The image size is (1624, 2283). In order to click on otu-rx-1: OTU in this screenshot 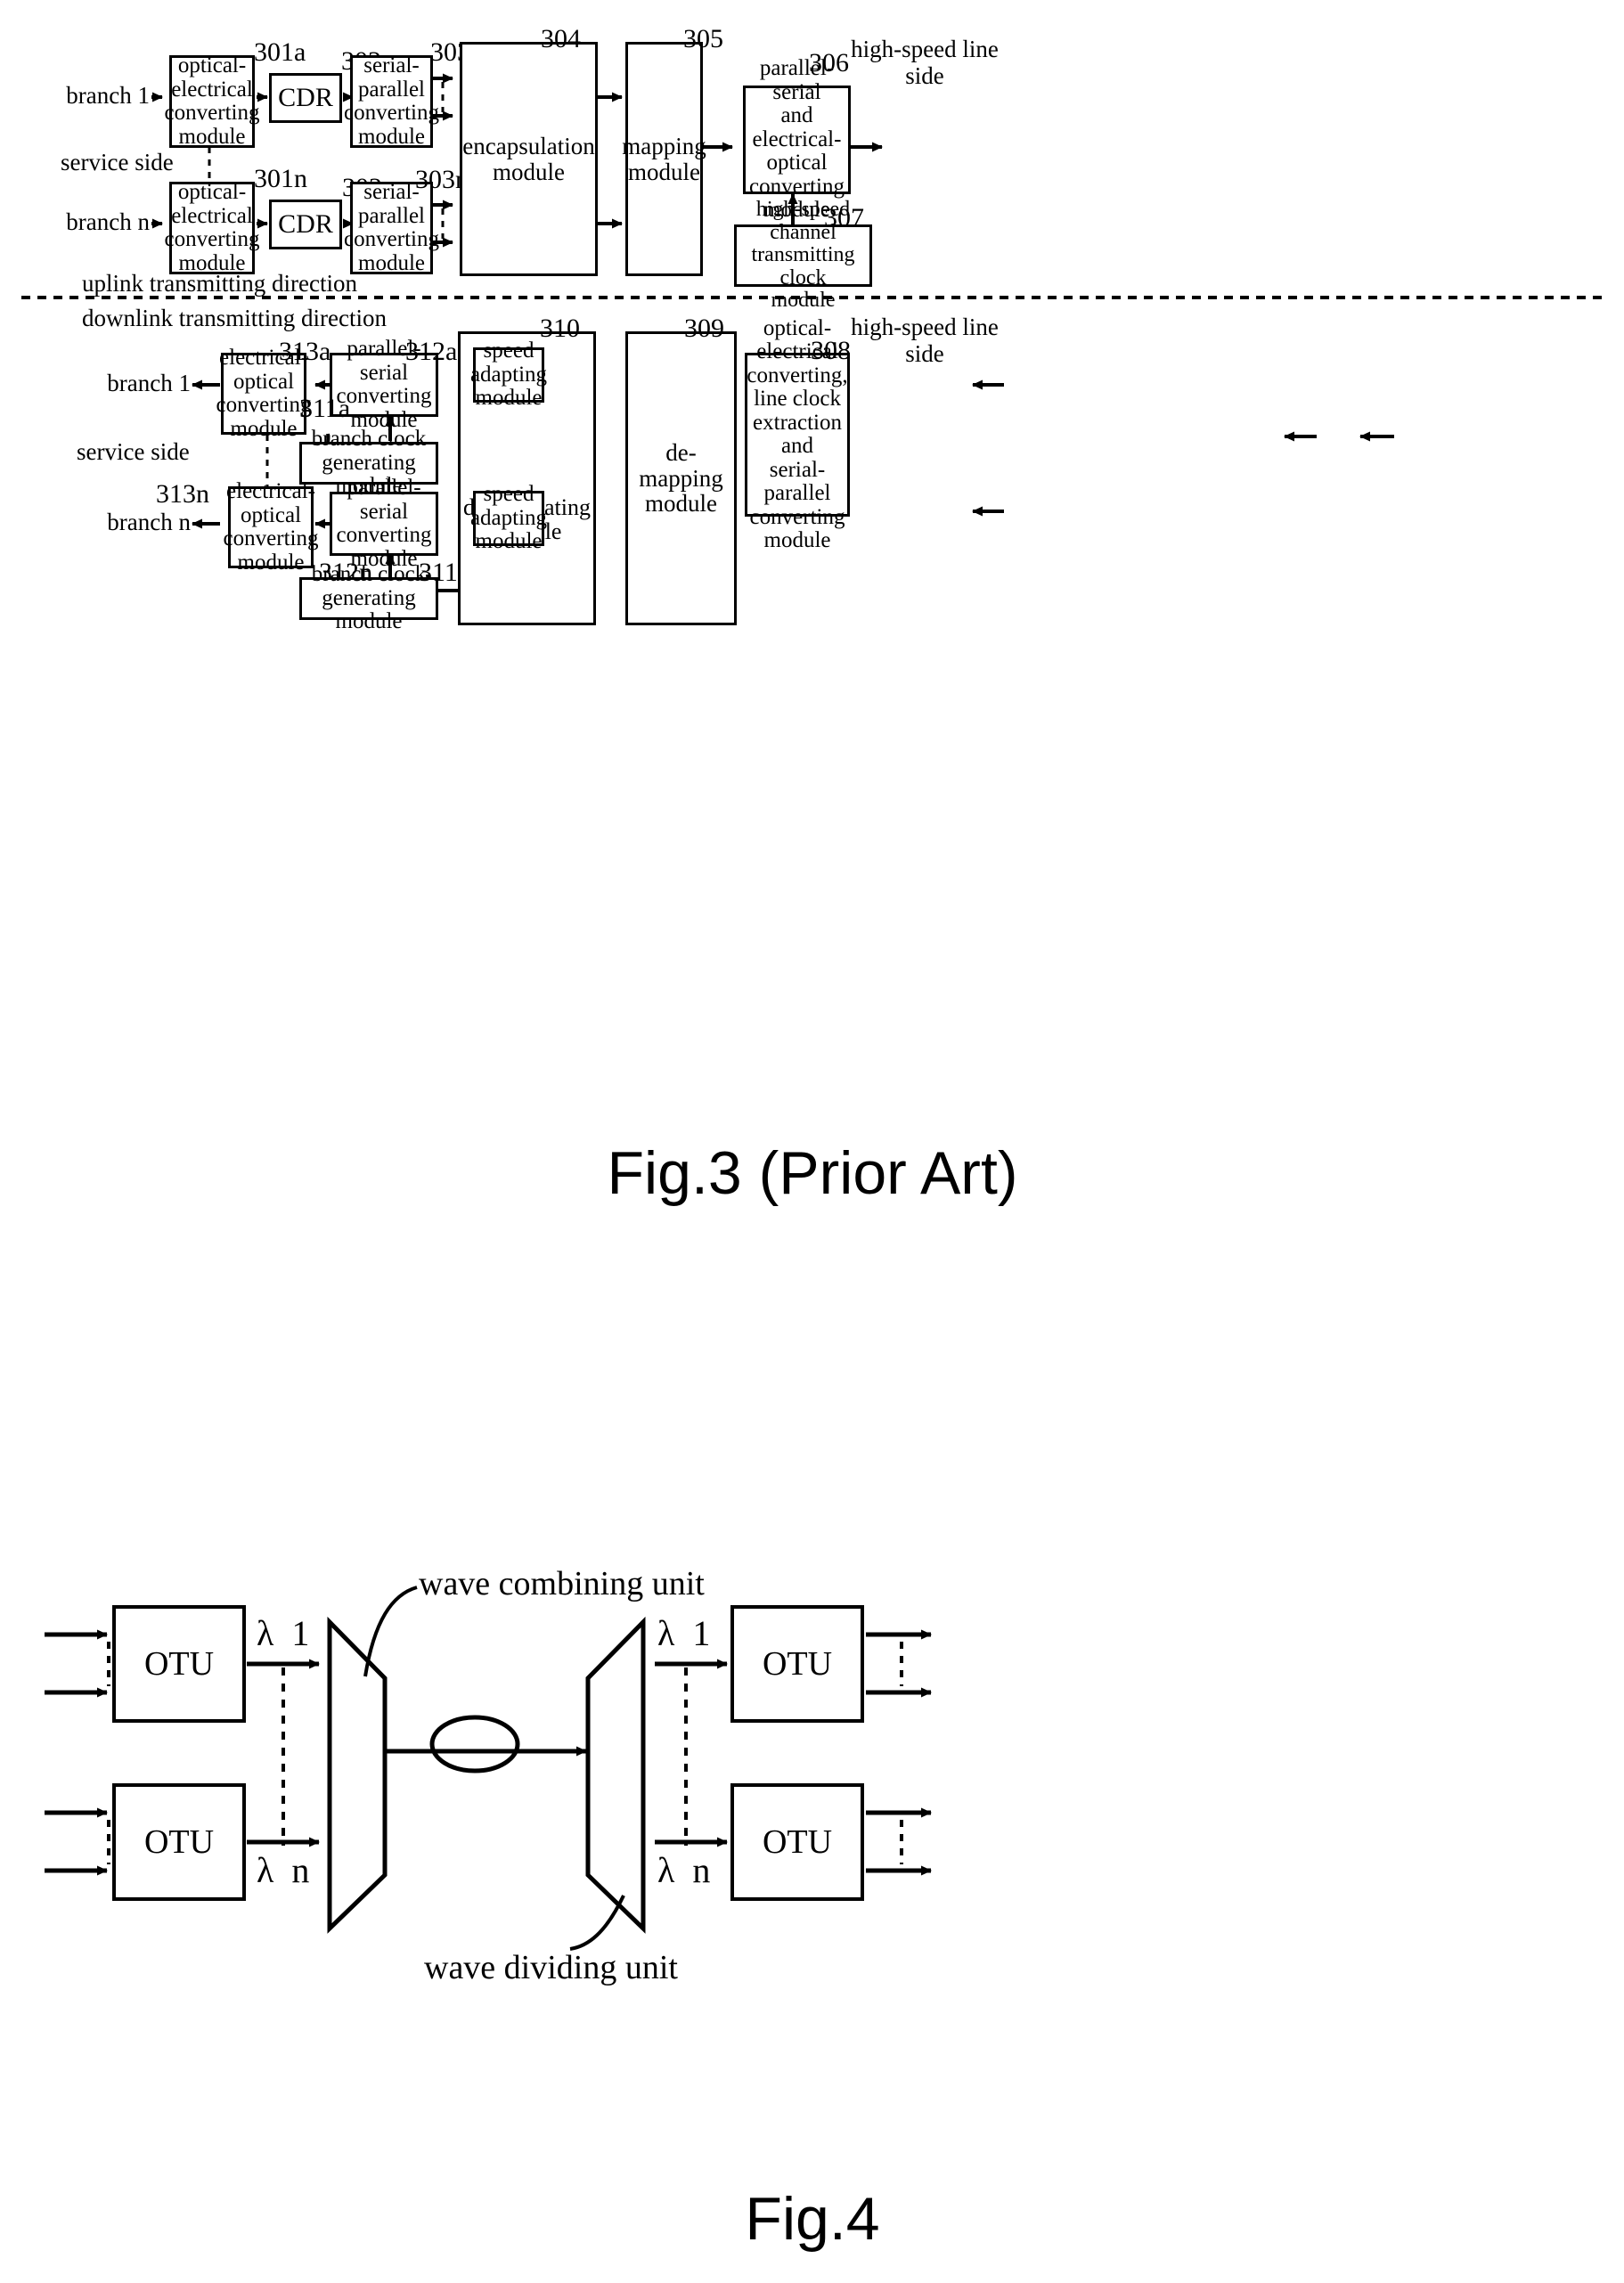, I will do `click(797, 1664)`.